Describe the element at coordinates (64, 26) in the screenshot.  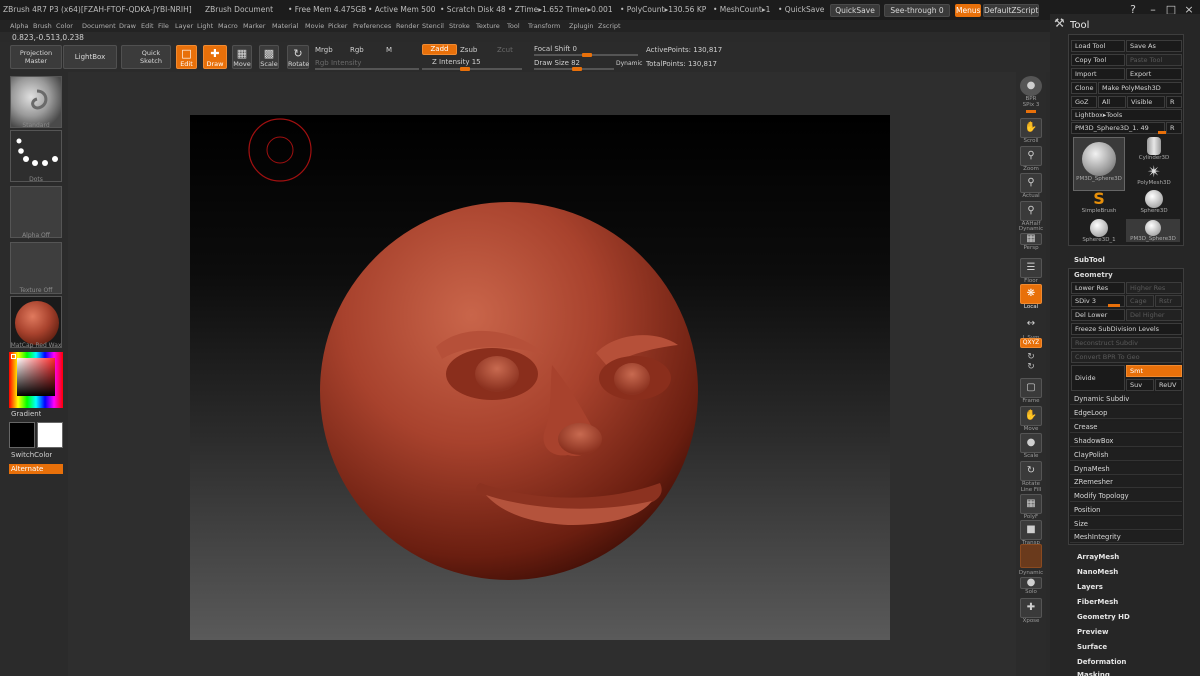
I see `menu-color: Color` at that location.